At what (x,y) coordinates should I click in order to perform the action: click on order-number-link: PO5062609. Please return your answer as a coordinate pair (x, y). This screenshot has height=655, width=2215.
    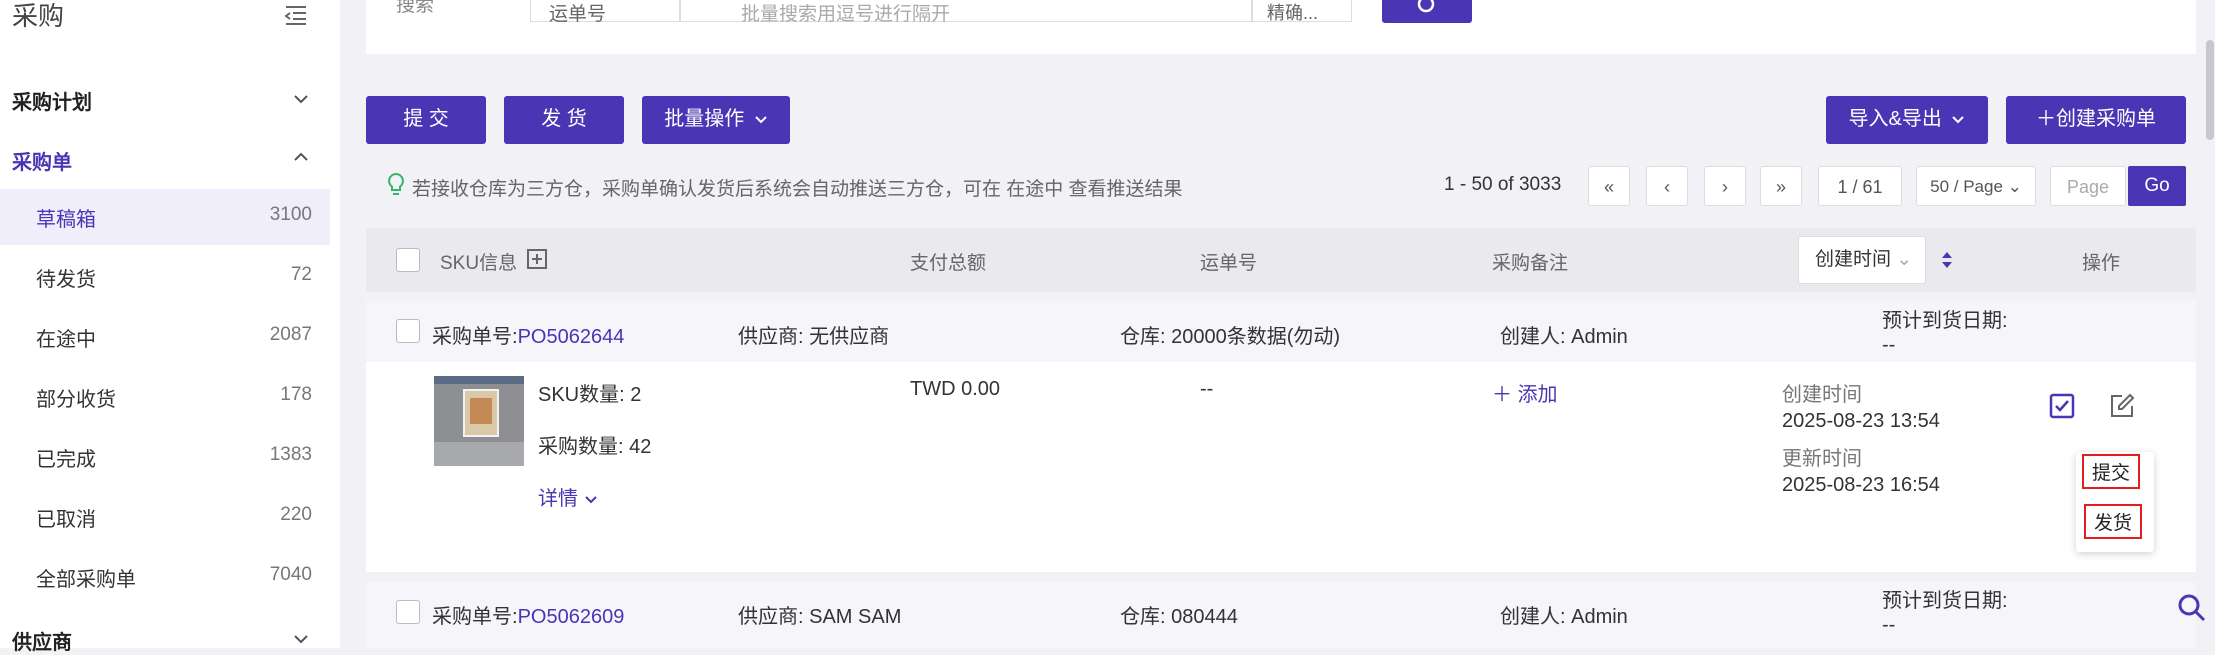
    Looking at the image, I should click on (571, 617).